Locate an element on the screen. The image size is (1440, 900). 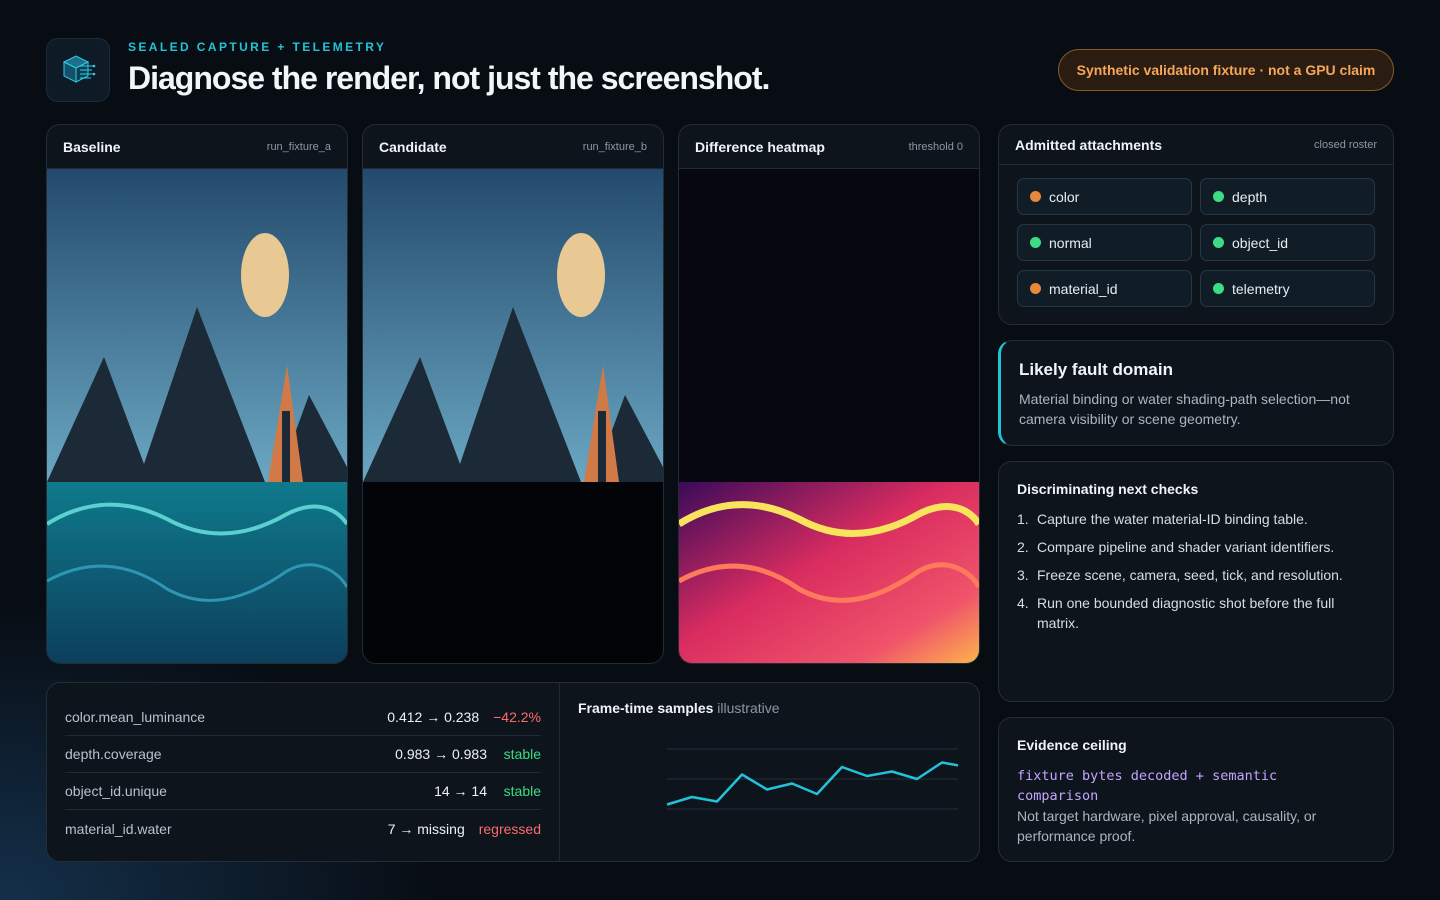
heatmap-panel: Difference heatmap threshold 0 is located at coordinates (829, 394).